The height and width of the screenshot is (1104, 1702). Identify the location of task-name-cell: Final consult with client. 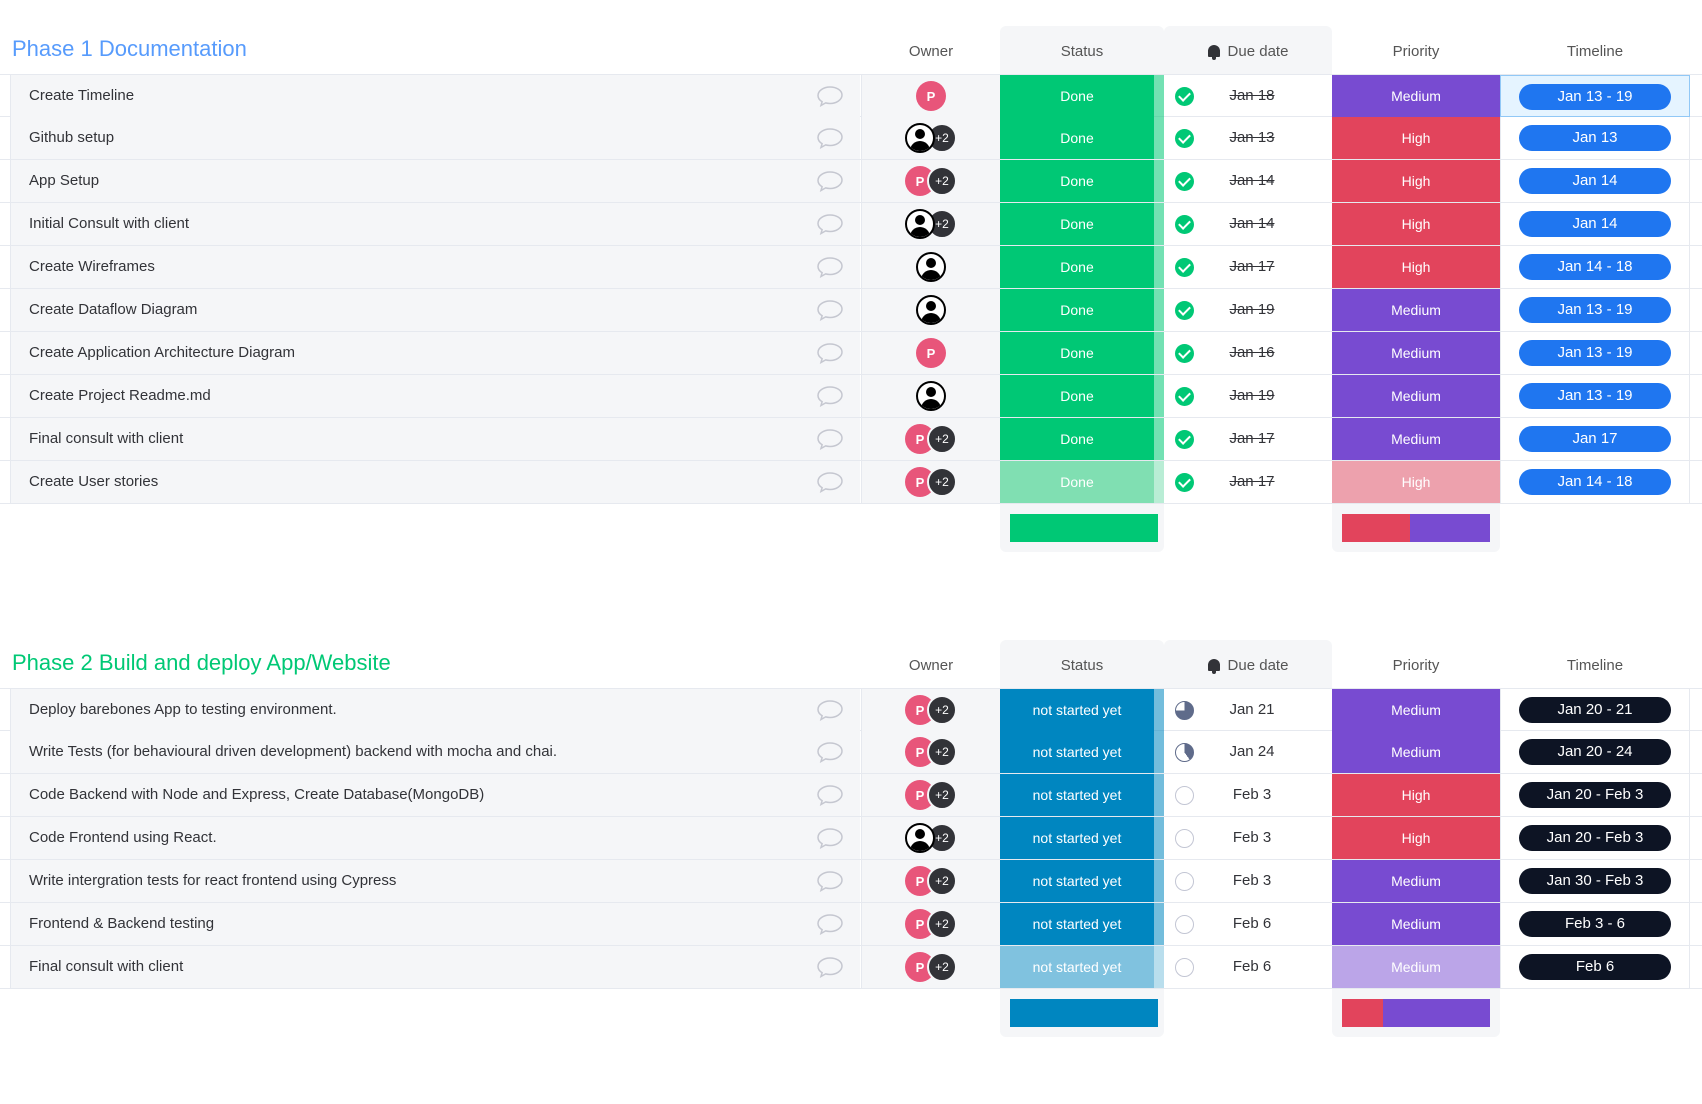
(435, 439).